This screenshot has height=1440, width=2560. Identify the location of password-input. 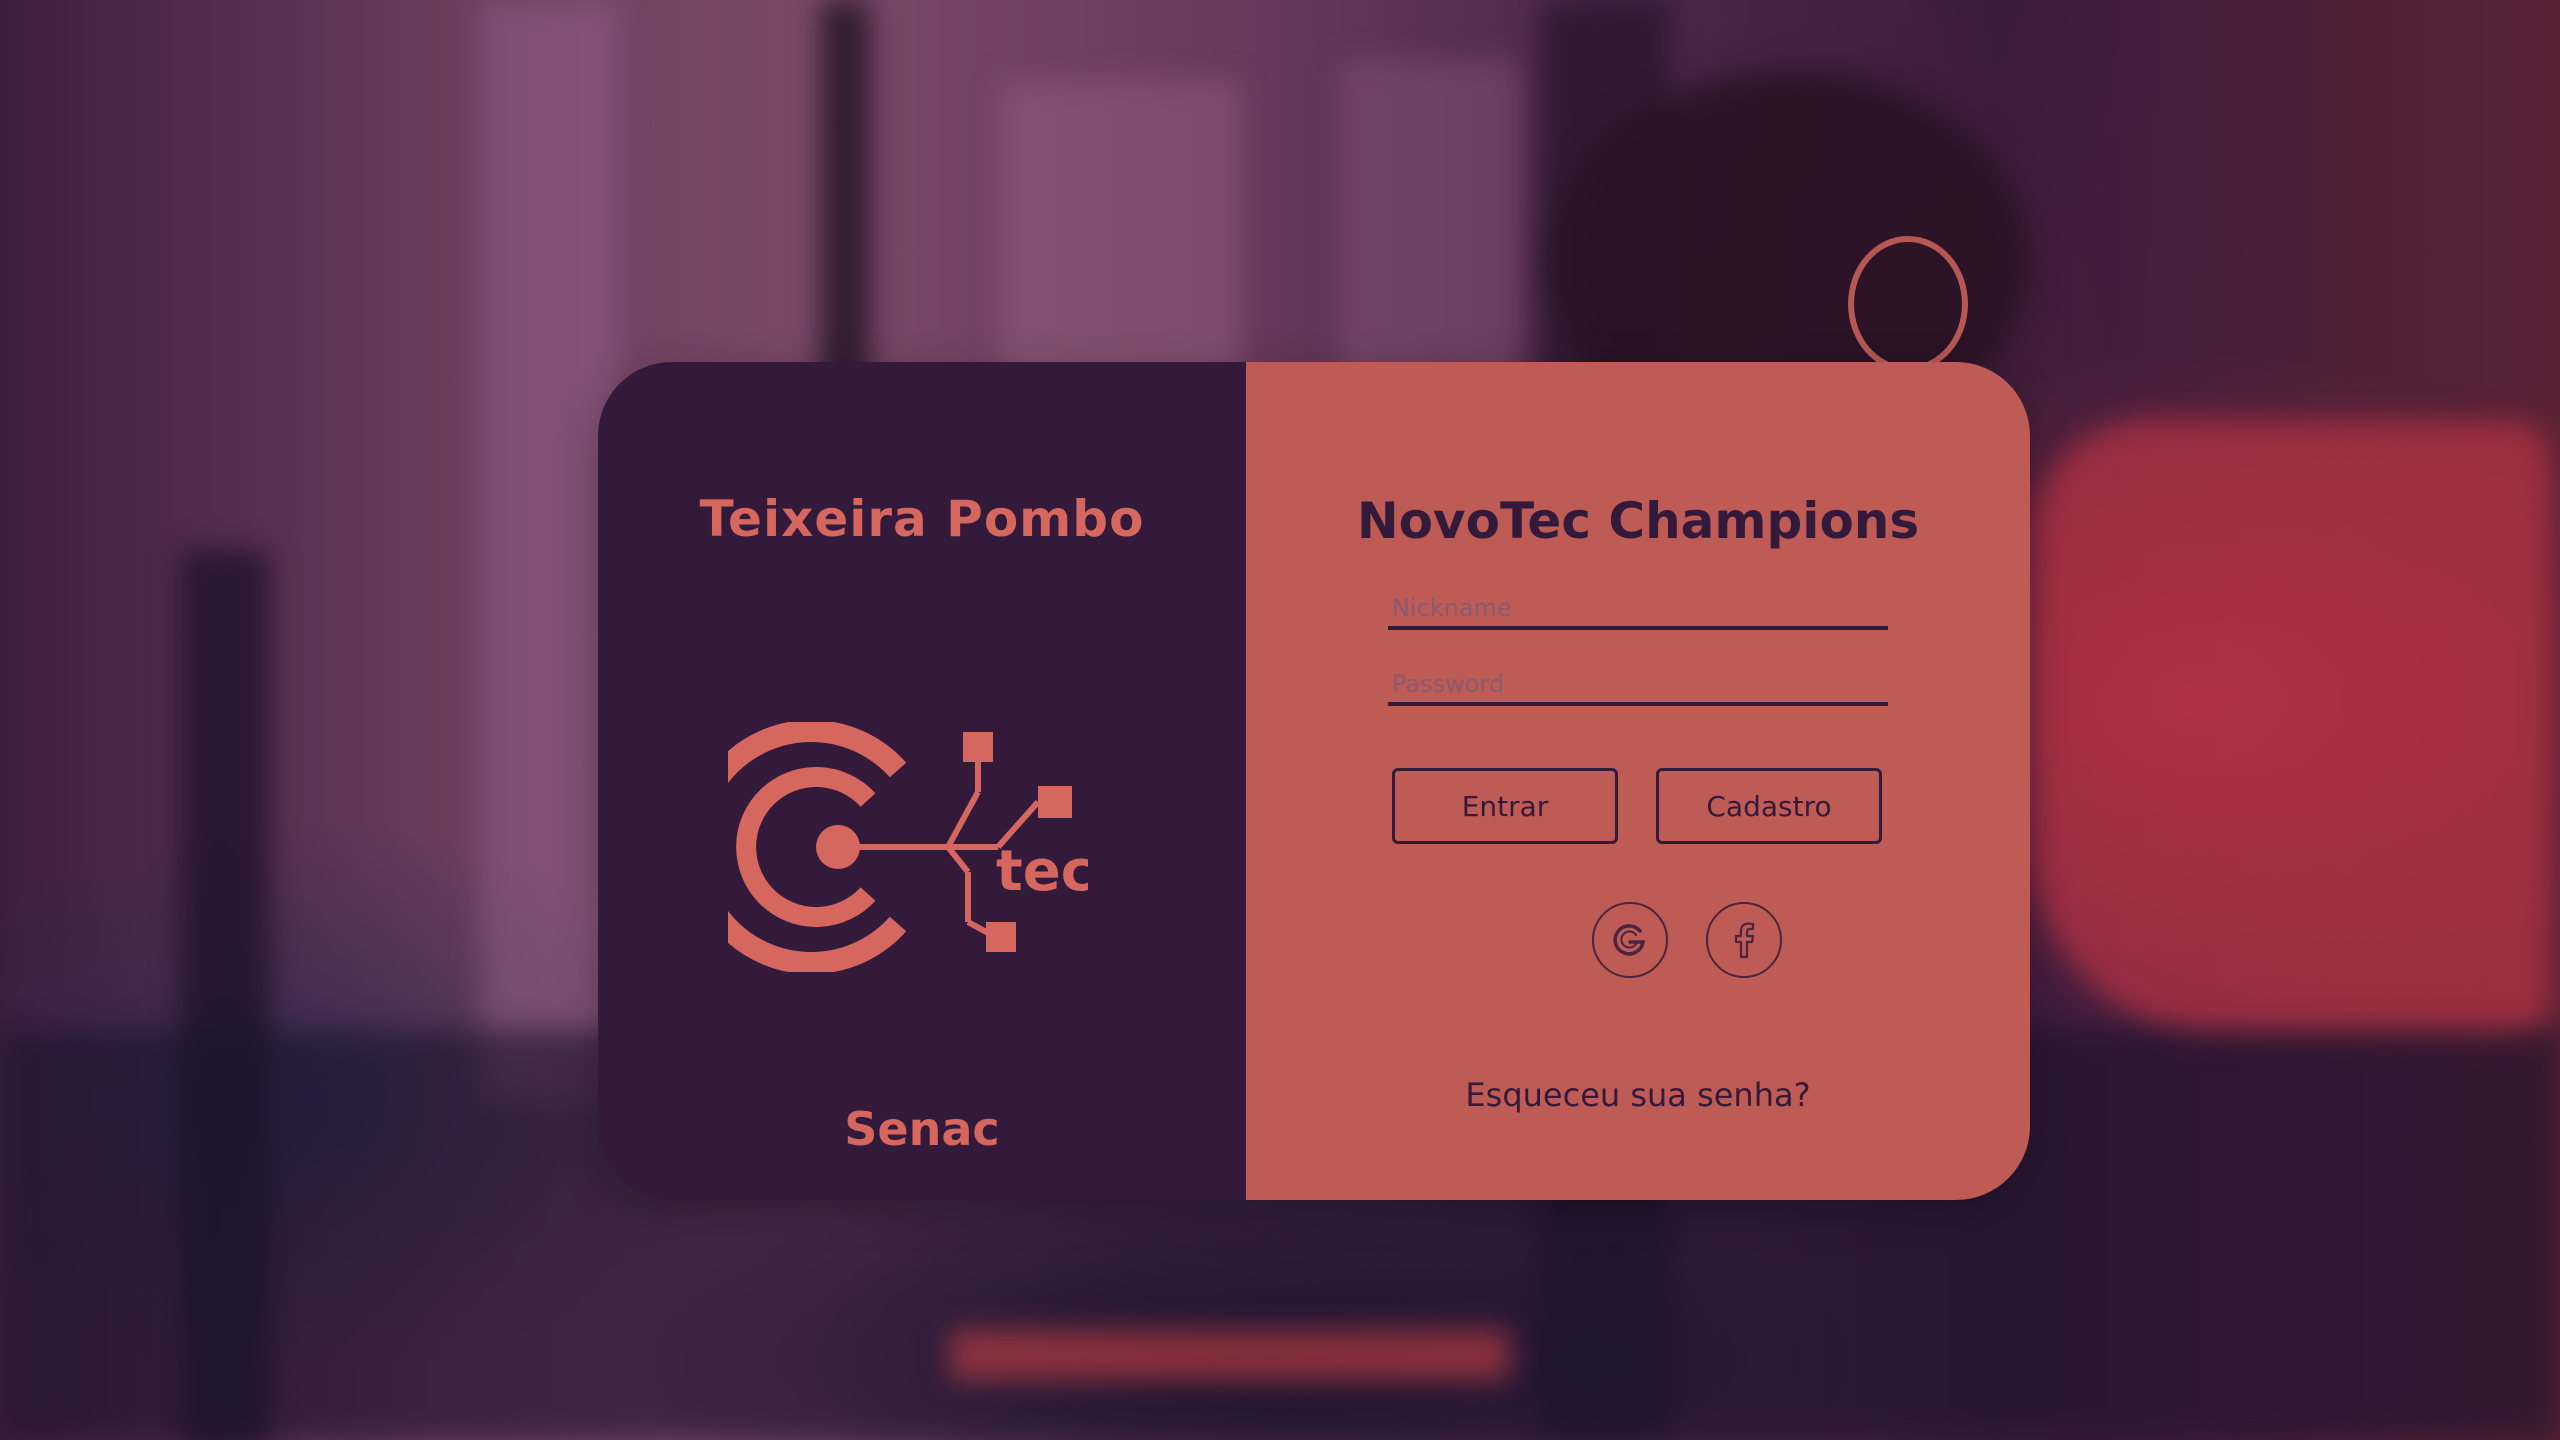
(1638, 686).